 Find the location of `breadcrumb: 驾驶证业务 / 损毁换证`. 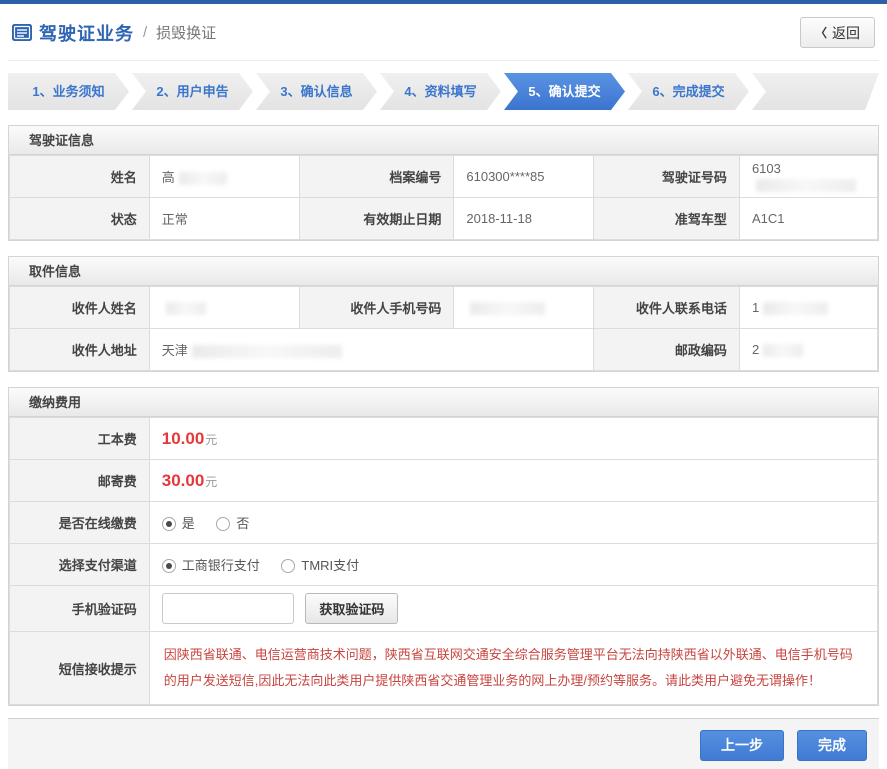

breadcrumb: 驾驶证业务 / 损毁换证 is located at coordinates (114, 33).